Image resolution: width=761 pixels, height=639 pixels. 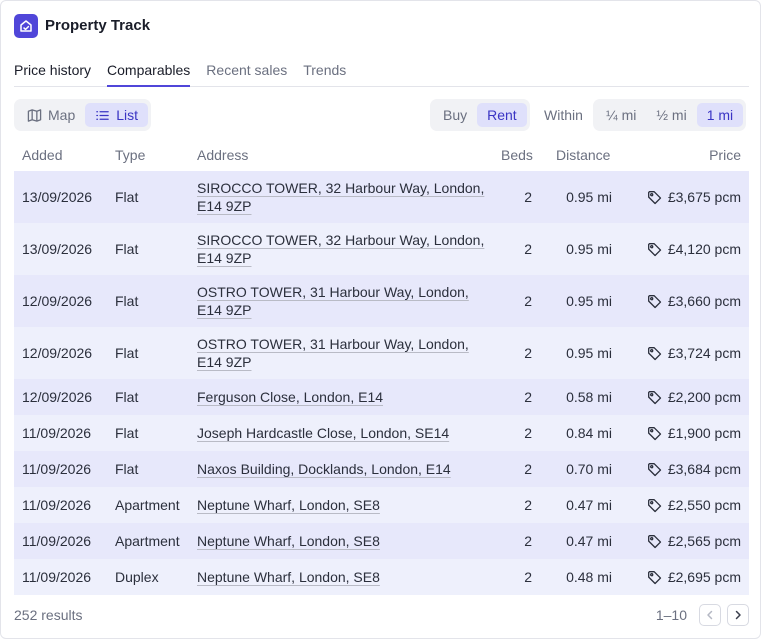 What do you see at coordinates (704, 301) in the screenshot?
I see `price: £3,660 pcm` at bounding box center [704, 301].